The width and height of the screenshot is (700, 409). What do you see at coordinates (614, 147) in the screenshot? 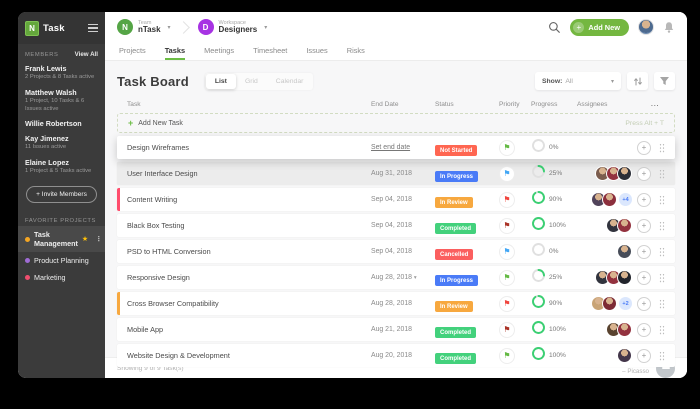
I see `assignees-cell: +` at bounding box center [614, 147].